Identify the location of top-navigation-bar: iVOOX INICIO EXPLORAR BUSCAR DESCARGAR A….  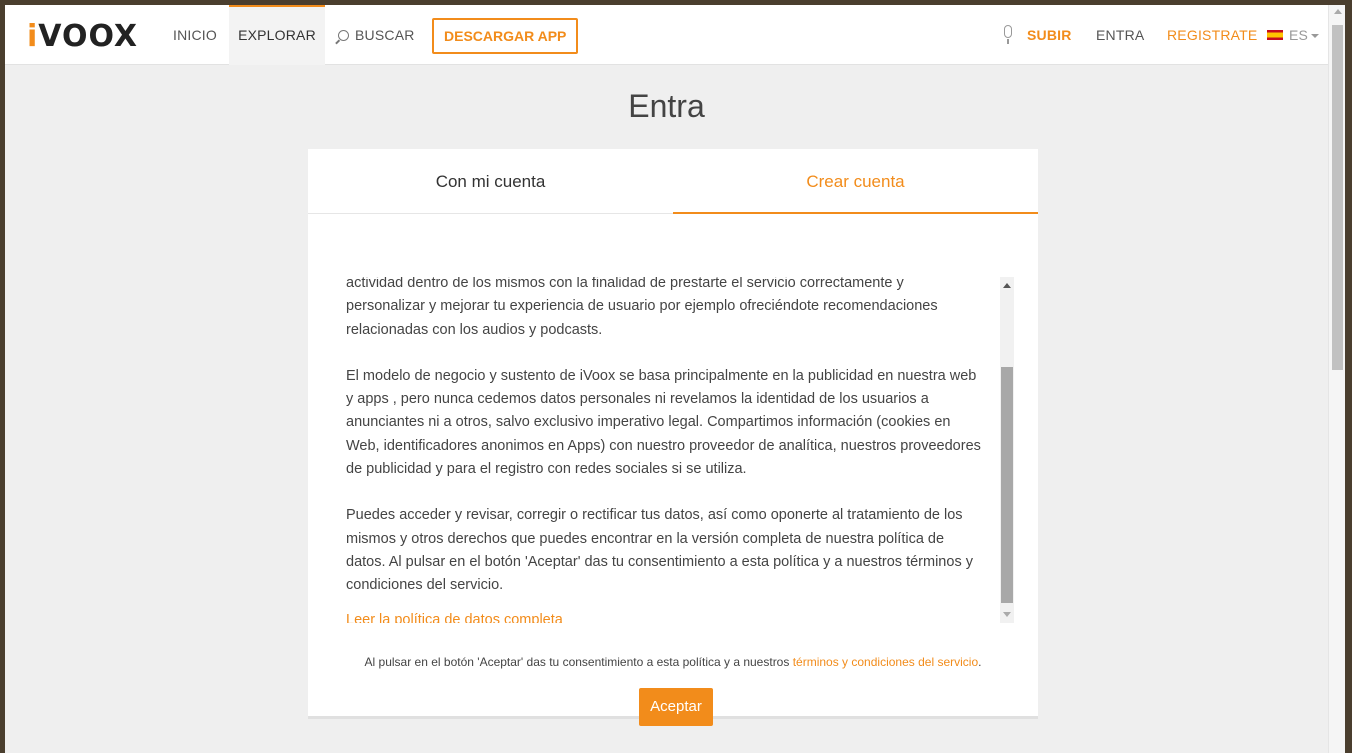
(666, 35).